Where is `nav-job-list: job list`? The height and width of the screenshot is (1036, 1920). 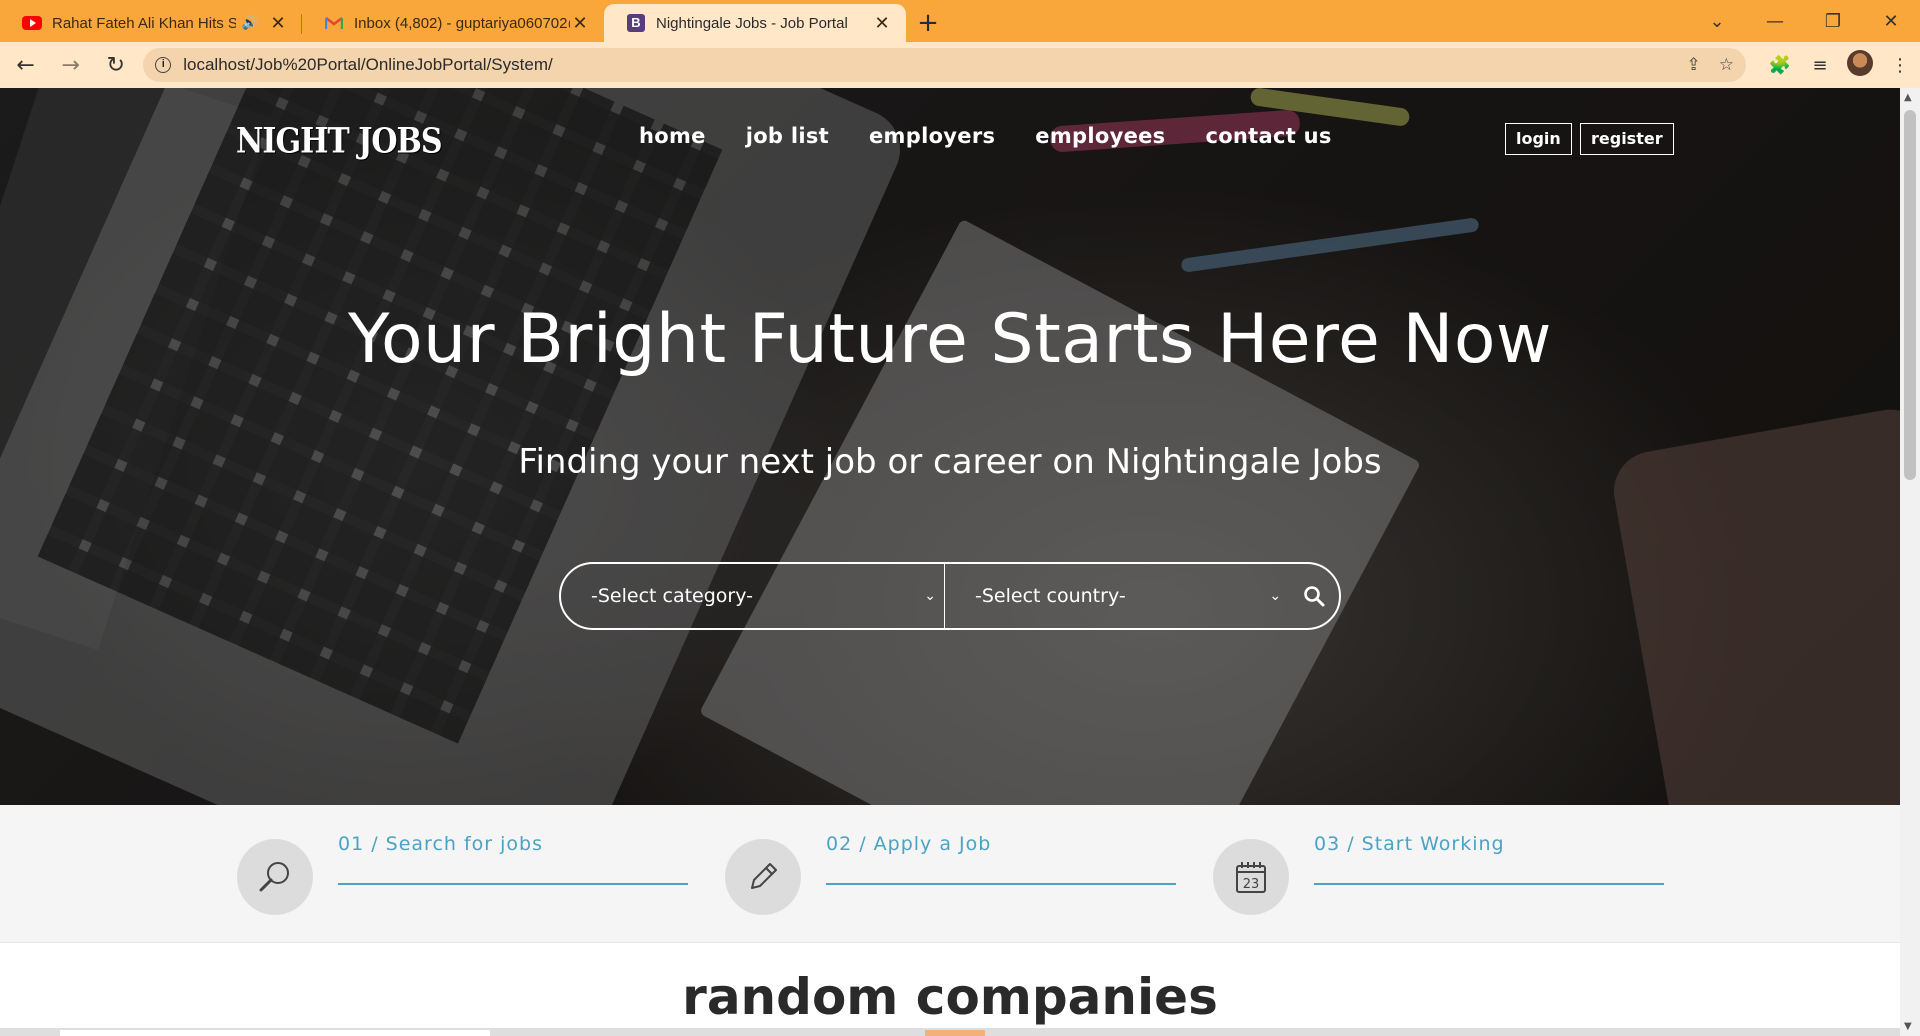 nav-job-list: job list is located at coordinates (787, 136).